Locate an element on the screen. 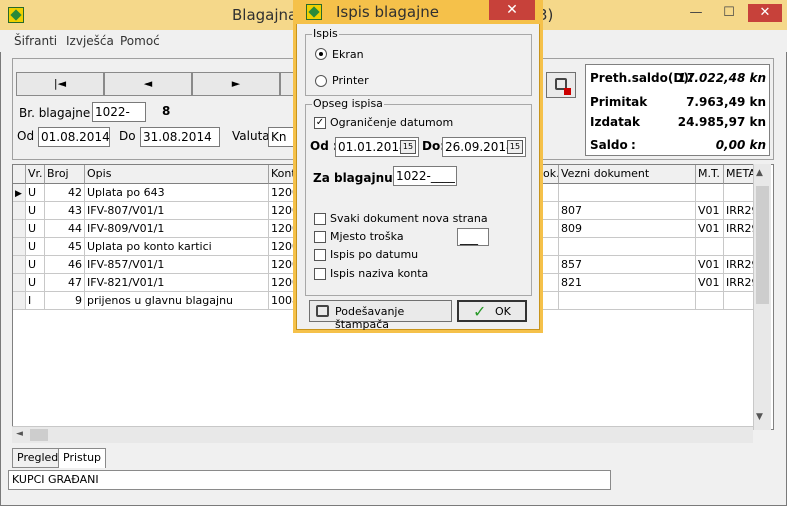  svaki-dokument-checkbox is located at coordinates (320, 219).